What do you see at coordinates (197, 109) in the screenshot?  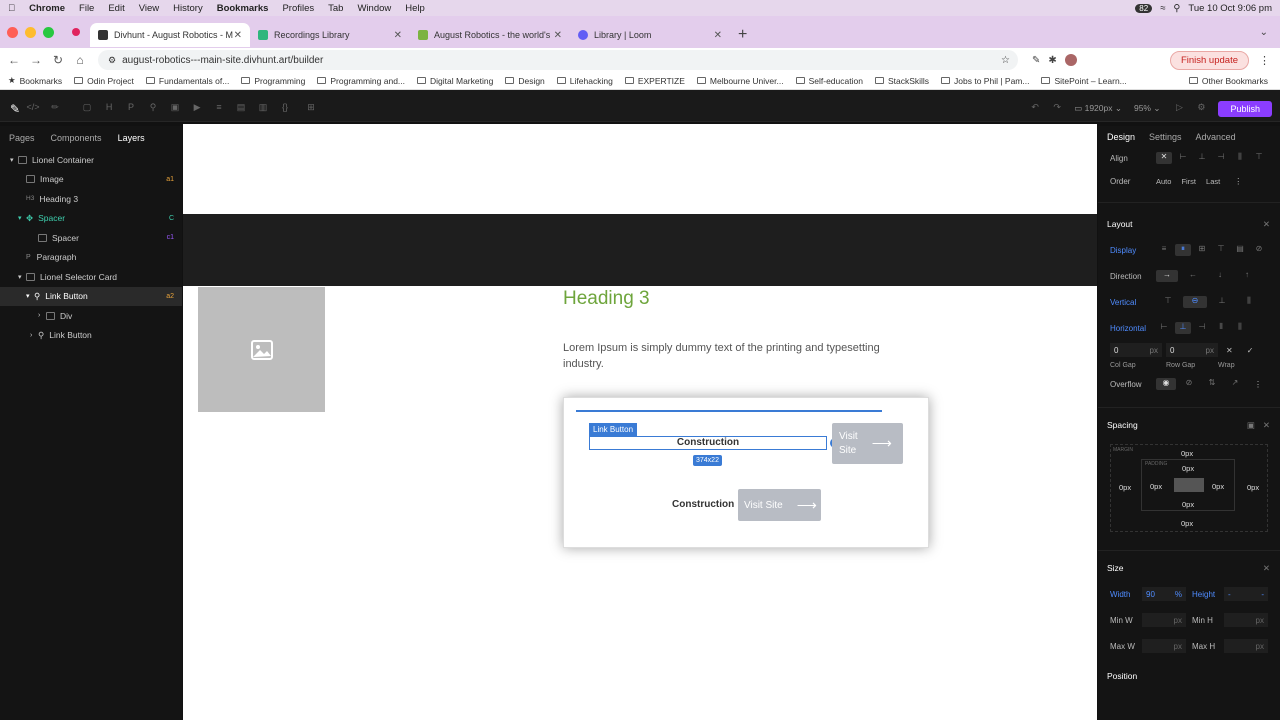 I see `video-element-icon: ▶` at bounding box center [197, 109].